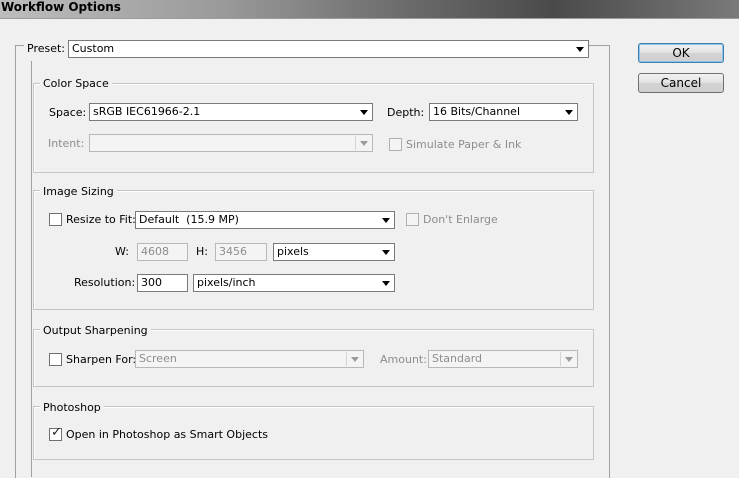 The width and height of the screenshot is (739, 478). Describe the element at coordinates (158, 358) in the screenshot. I see `sharpen-for-value: Screen` at that location.